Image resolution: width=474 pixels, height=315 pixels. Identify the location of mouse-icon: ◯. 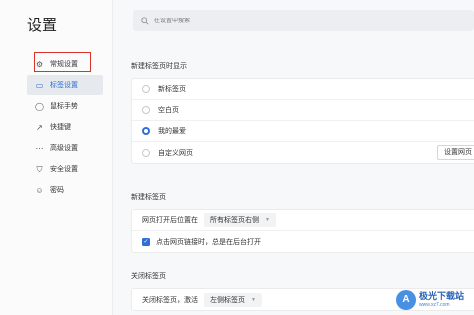
(39, 106).